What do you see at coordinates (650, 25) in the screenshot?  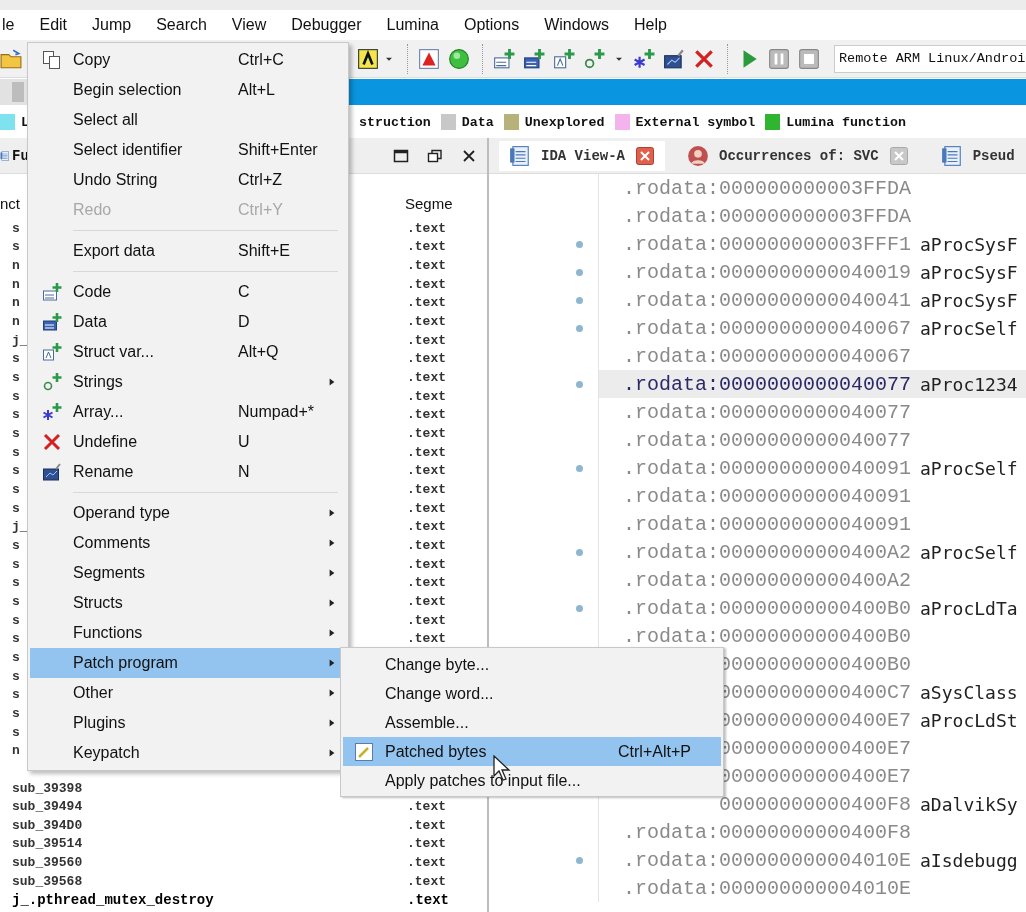 I see `menu-bar-item: Help` at bounding box center [650, 25].